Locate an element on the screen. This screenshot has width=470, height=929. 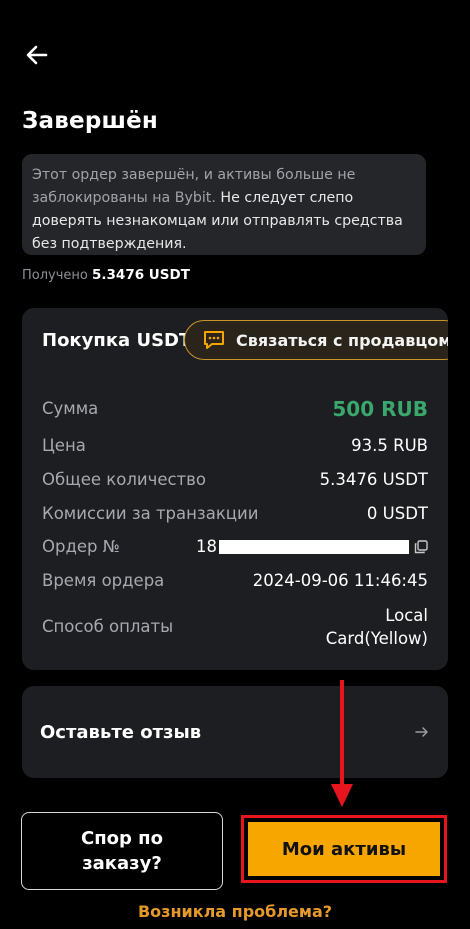
fee-value: 0 USDT is located at coordinates (397, 513).